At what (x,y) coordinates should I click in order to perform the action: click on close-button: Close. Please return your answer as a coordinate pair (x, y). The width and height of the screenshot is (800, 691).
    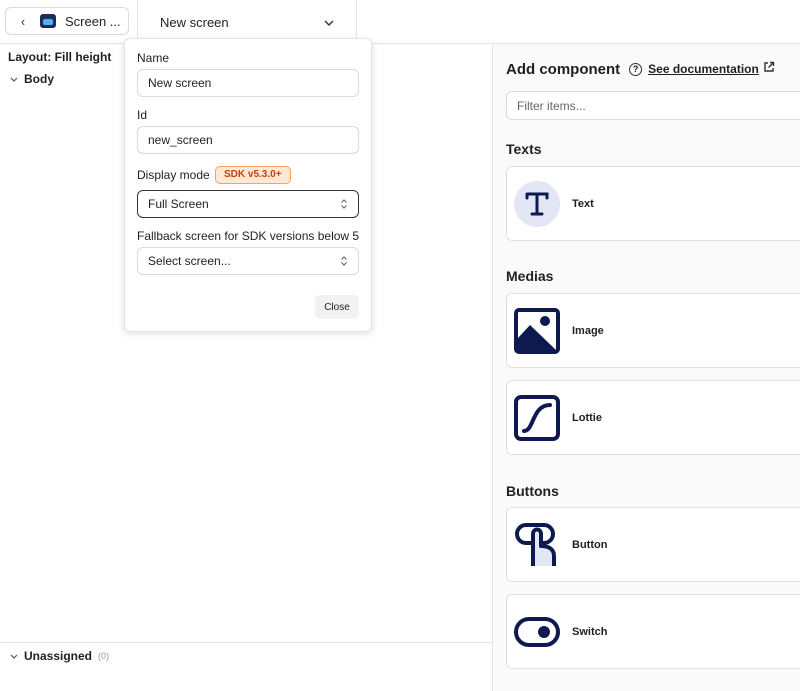
    Looking at the image, I should click on (337, 307).